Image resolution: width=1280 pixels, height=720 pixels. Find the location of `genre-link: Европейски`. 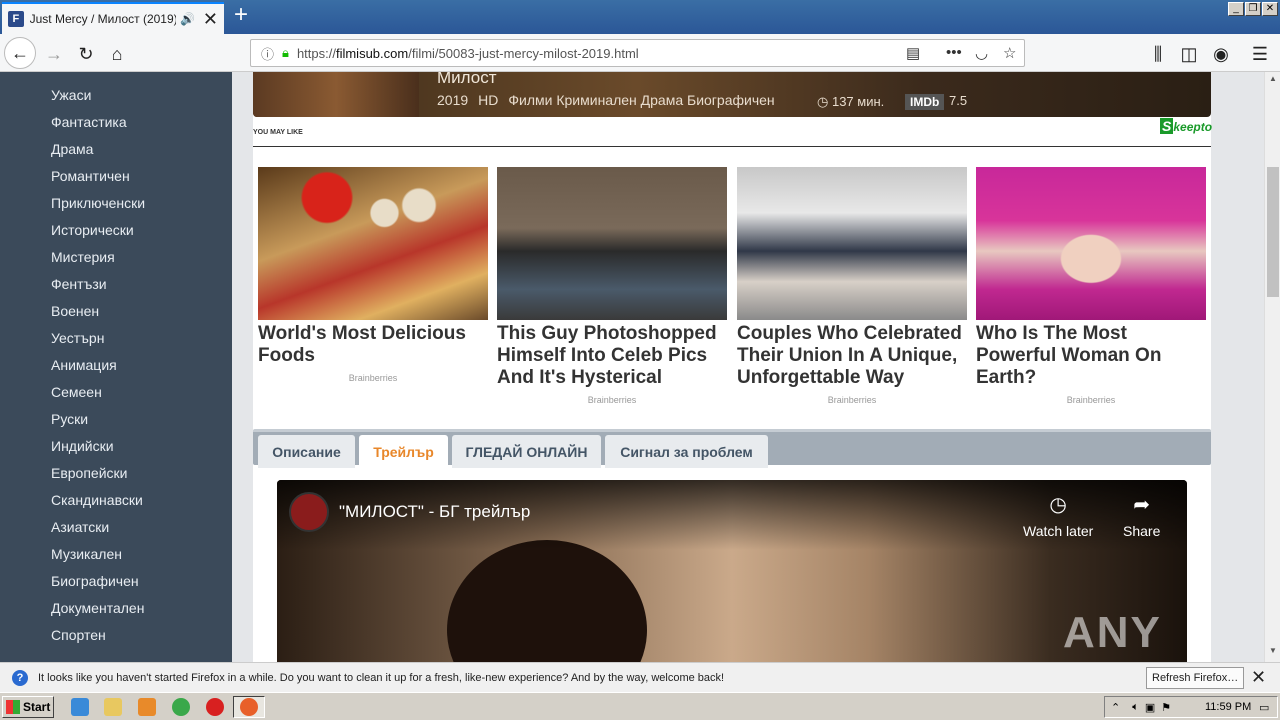

genre-link: Европейски is located at coordinates (89, 473).